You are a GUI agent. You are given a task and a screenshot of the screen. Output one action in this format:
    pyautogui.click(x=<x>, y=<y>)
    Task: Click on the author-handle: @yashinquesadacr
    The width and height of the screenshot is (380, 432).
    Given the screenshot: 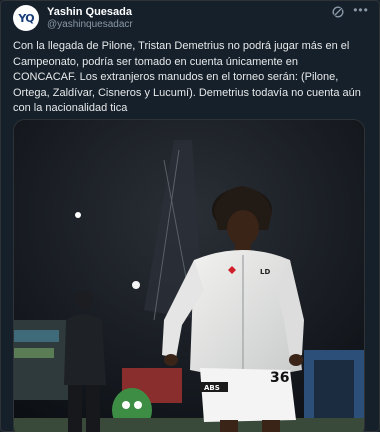 What is the action you would take?
    pyautogui.click(x=90, y=25)
    